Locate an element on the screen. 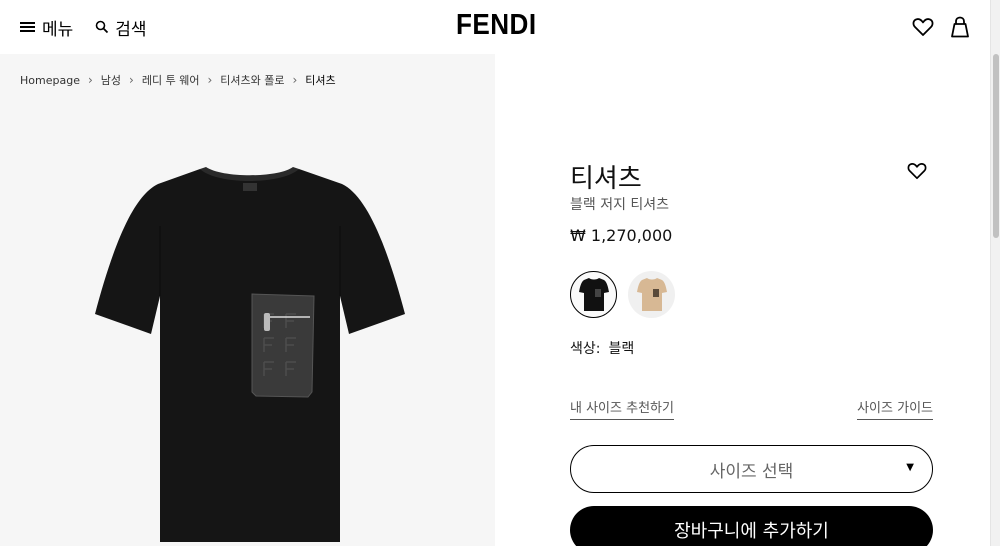 The width and height of the screenshot is (1000, 546). scrollbar-thumb is located at coordinates (996, 146).